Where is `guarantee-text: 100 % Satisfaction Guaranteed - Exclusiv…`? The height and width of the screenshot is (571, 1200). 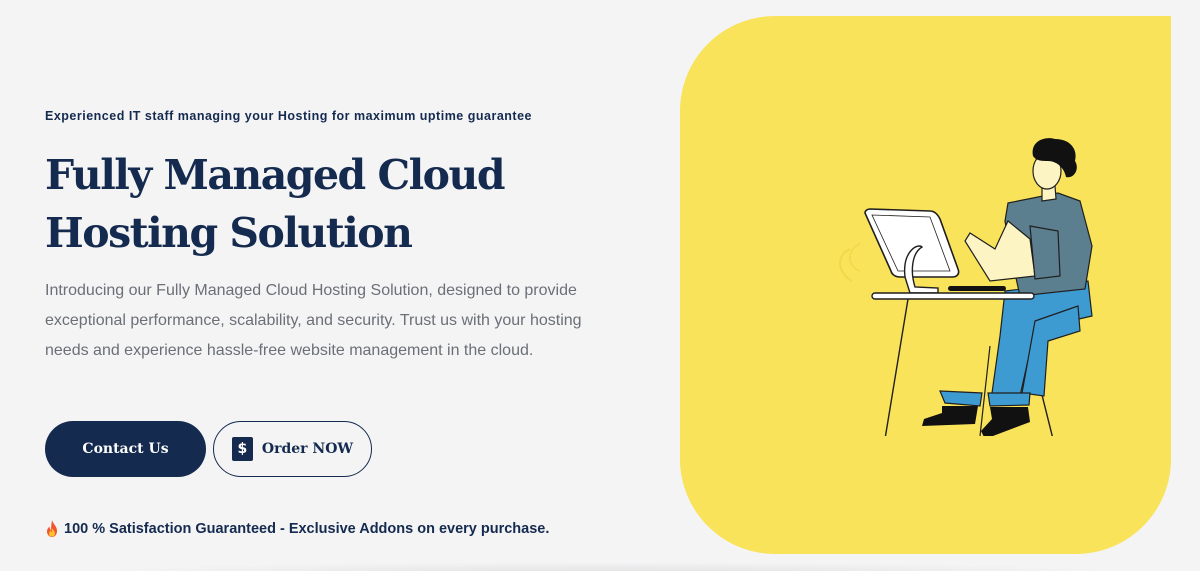
guarantee-text: 100 % Satisfaction Guaranteed - Exclusiv… is located at coordinates (307, 528).